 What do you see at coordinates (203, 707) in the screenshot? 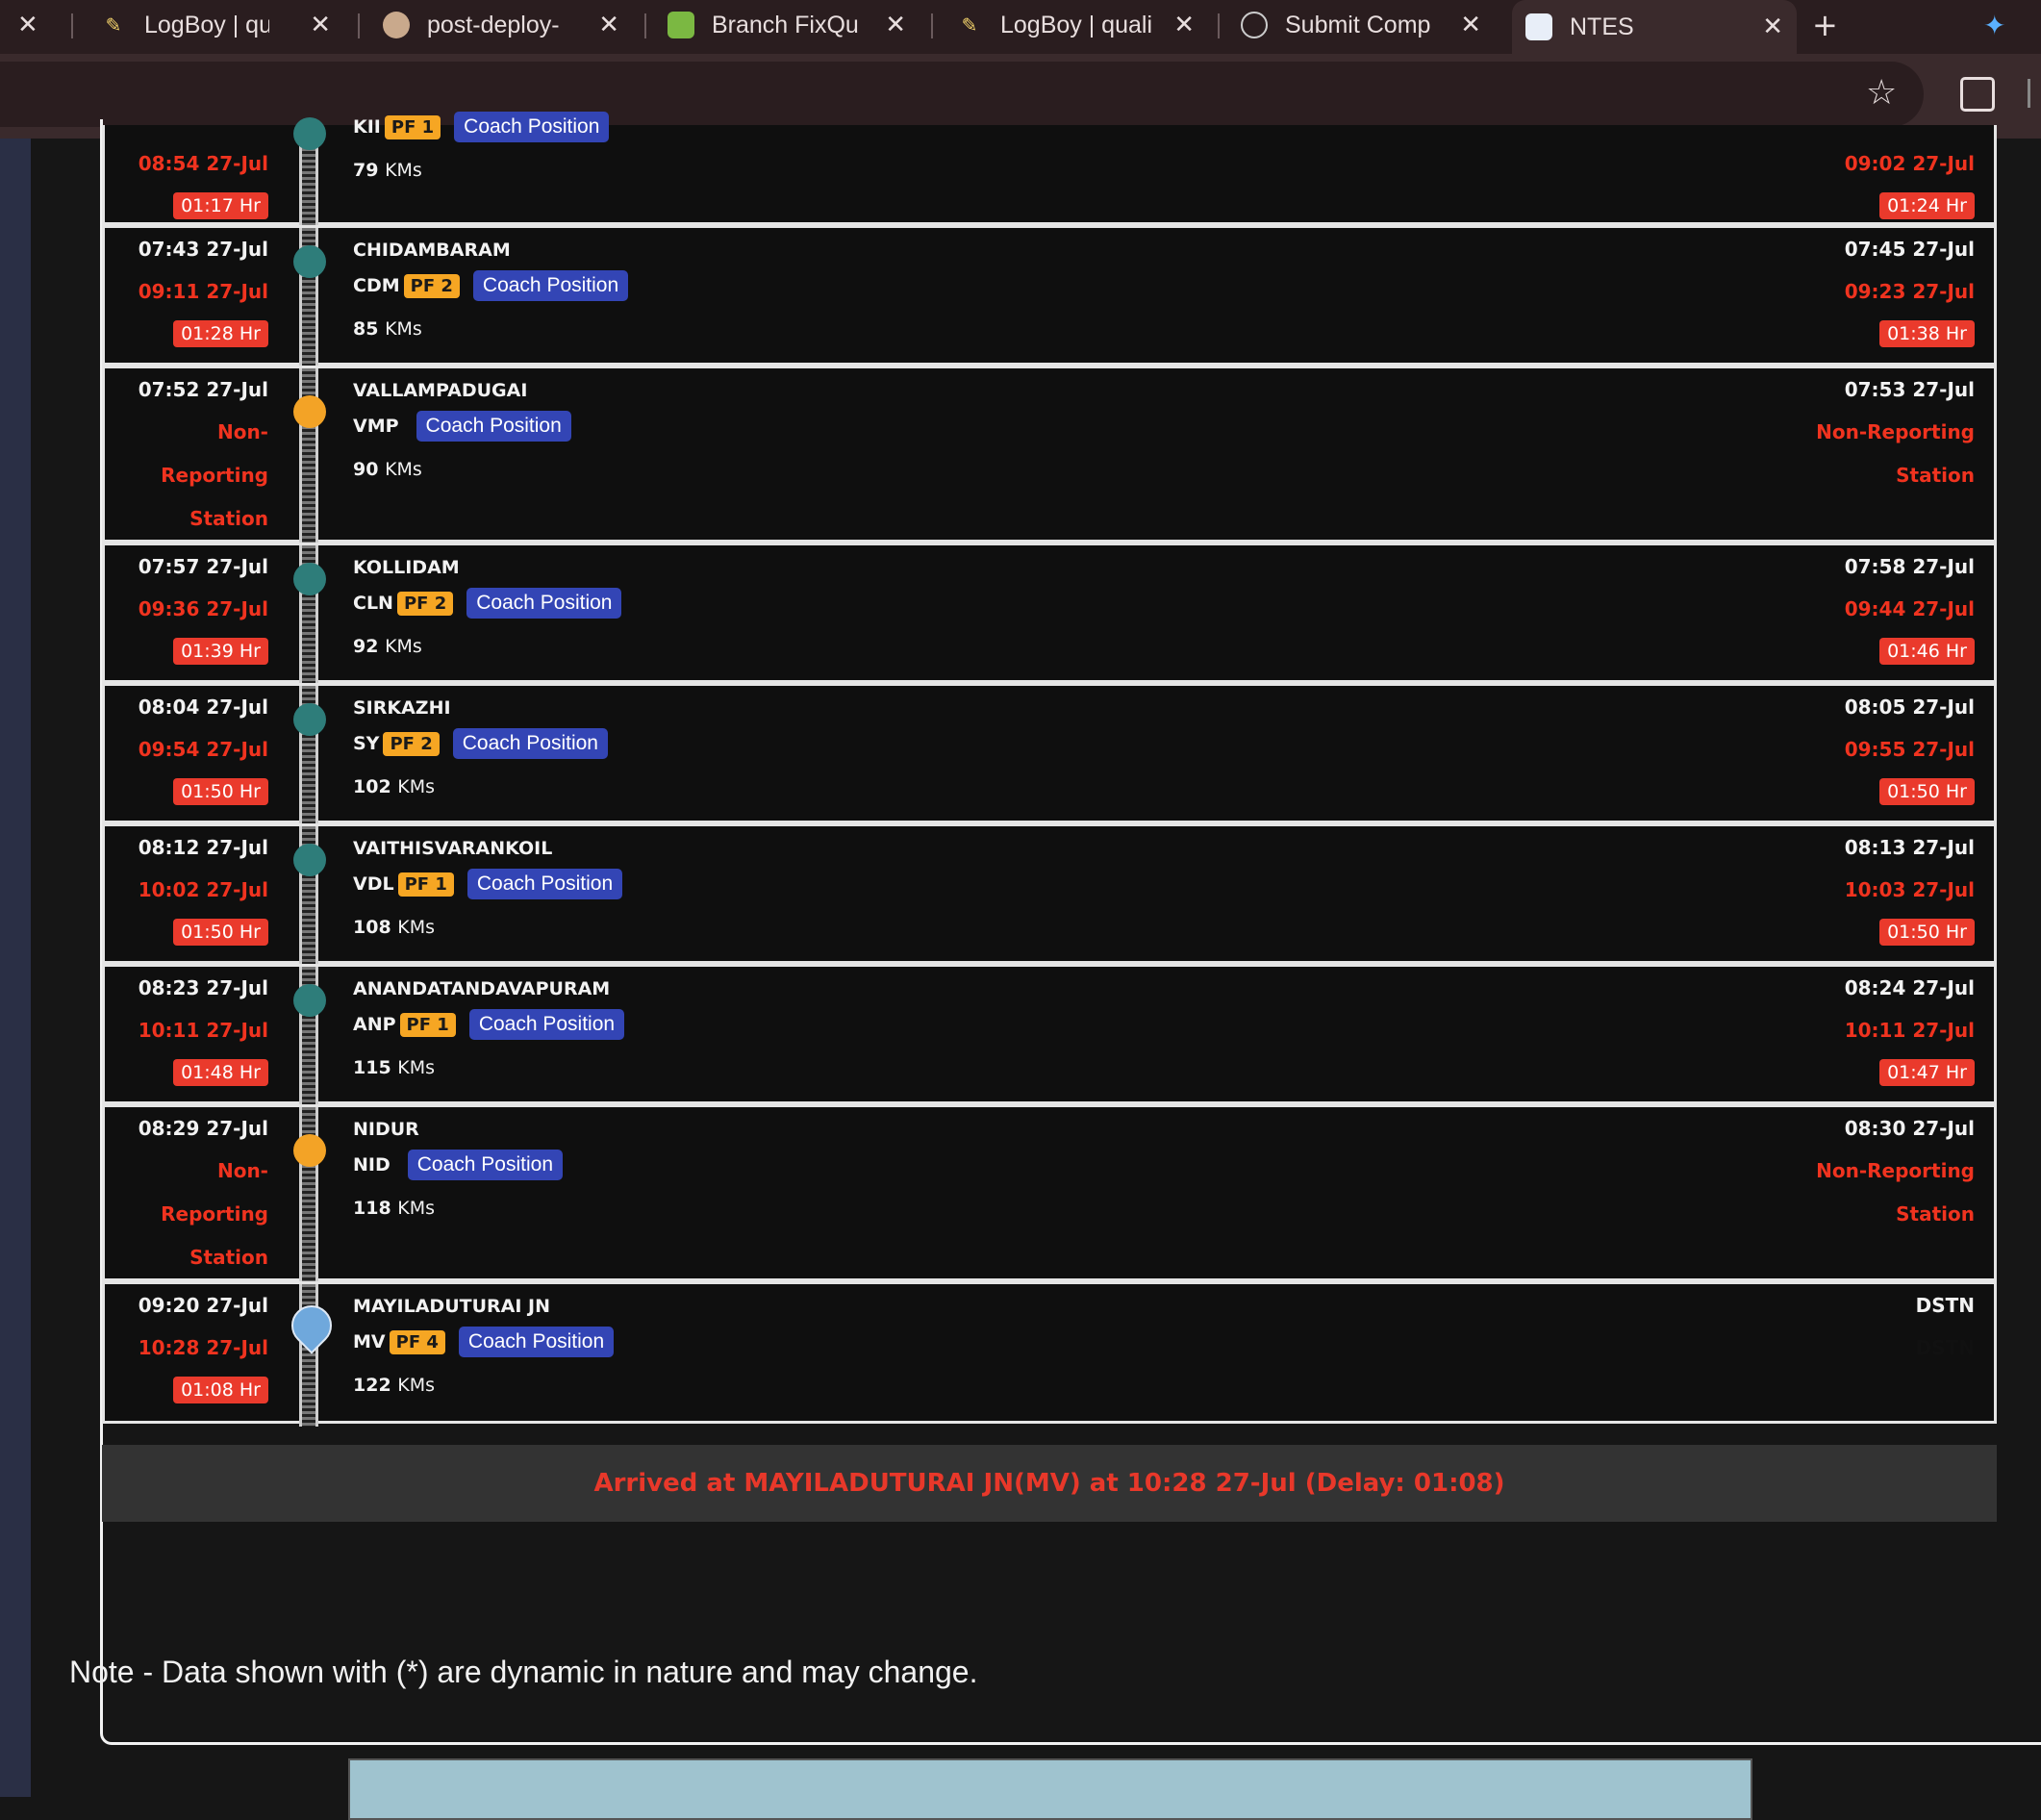
I see `scheduled-arrival: 08:04 27-Jul` at bounding box center [203, 707].